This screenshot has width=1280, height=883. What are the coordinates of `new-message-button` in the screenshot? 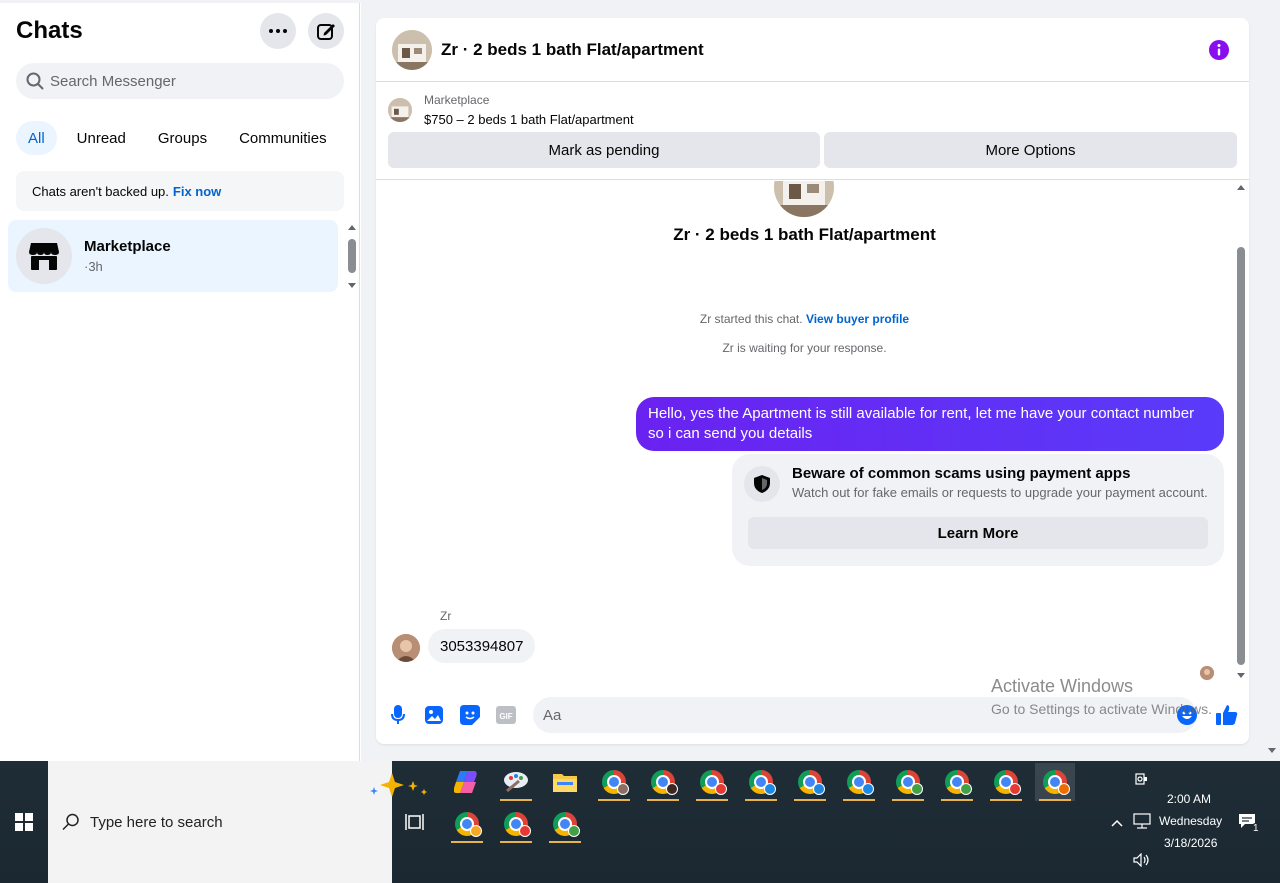 It's located at (326, 31).